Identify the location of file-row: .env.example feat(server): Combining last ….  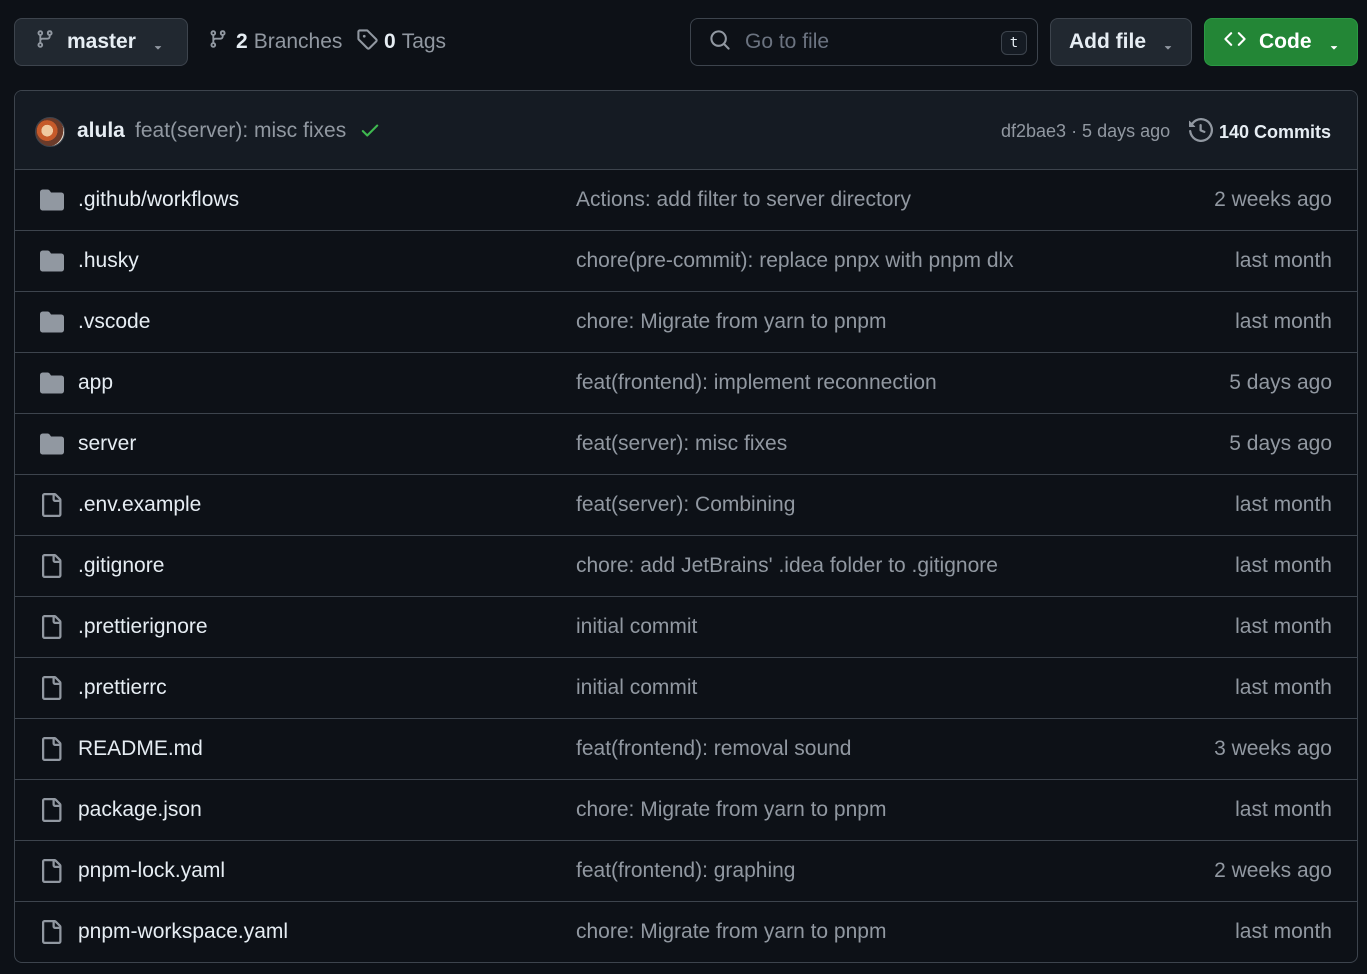
(686, 505).